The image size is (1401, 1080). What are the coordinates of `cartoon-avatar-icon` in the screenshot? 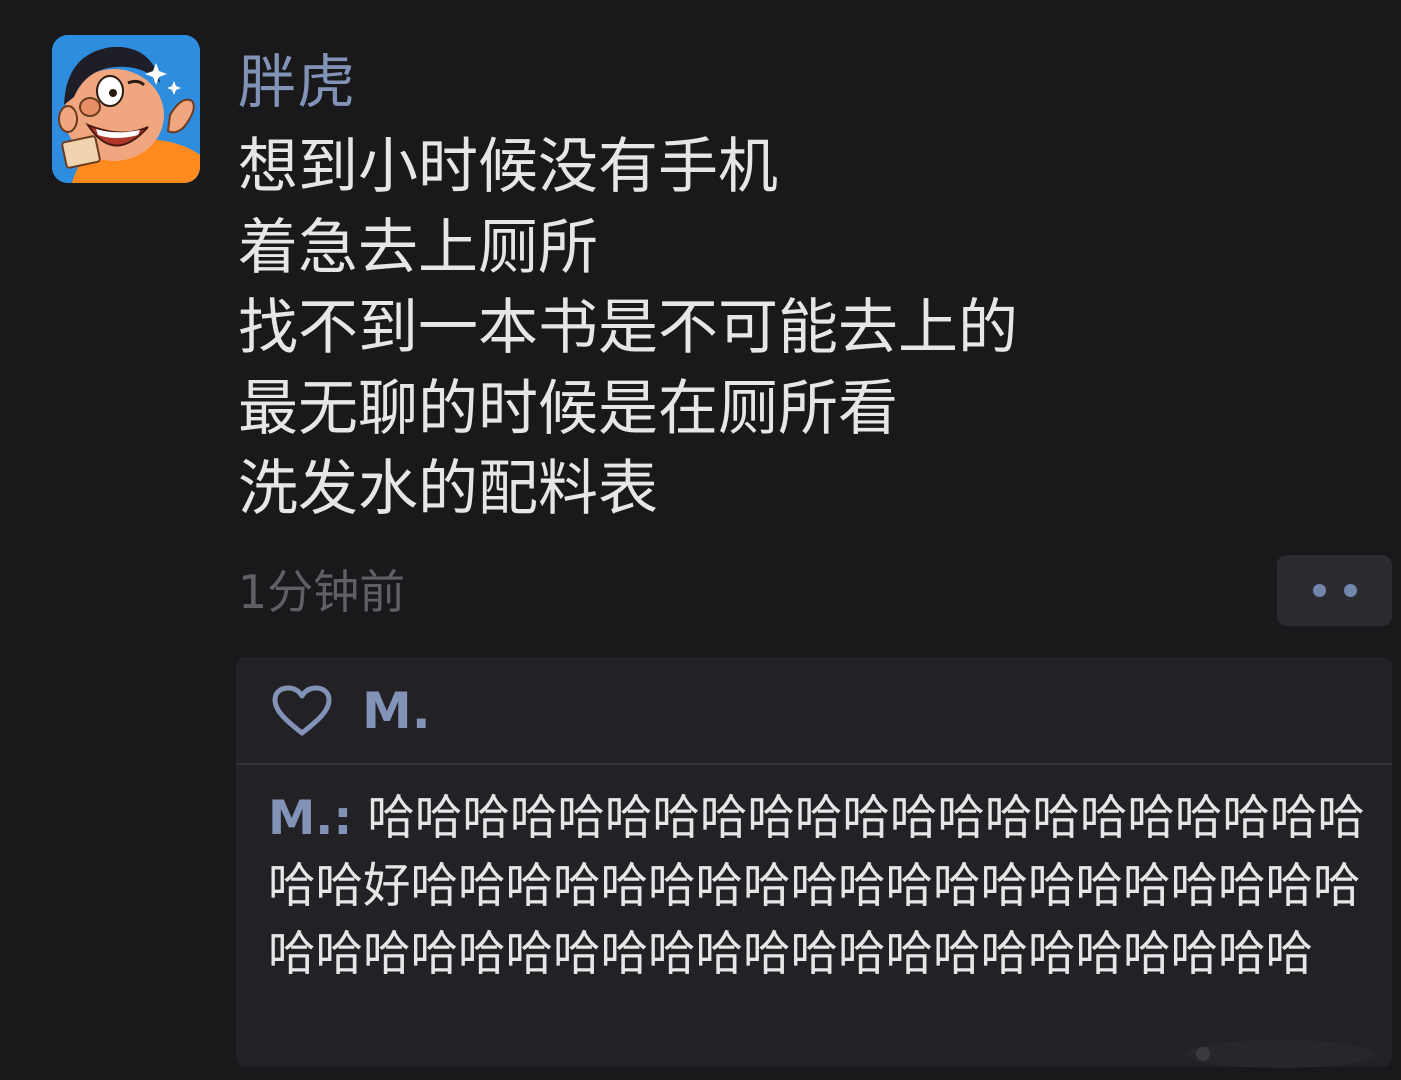 It's located at (126, 109).